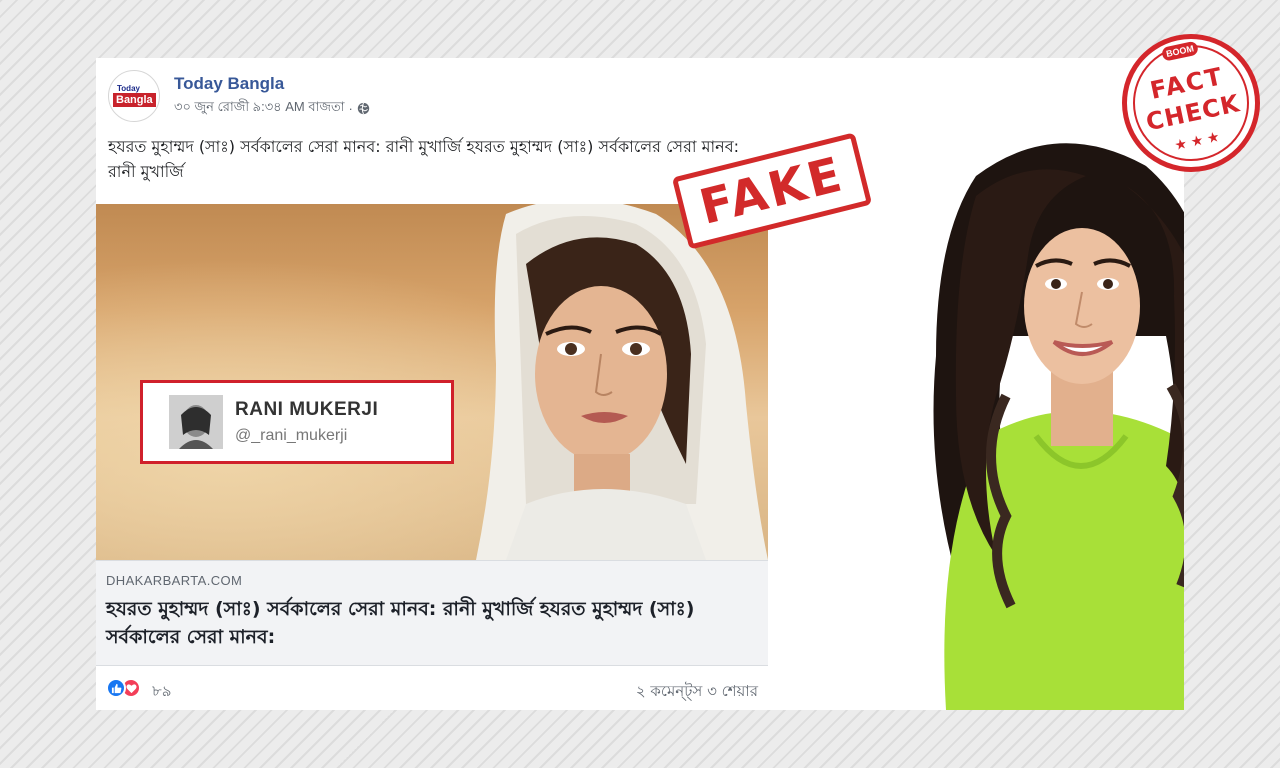  I want to click on post-timestamp: ৩০ জুন রোজী ৯:৩৪ AM বাজতা, so click(259, 108).